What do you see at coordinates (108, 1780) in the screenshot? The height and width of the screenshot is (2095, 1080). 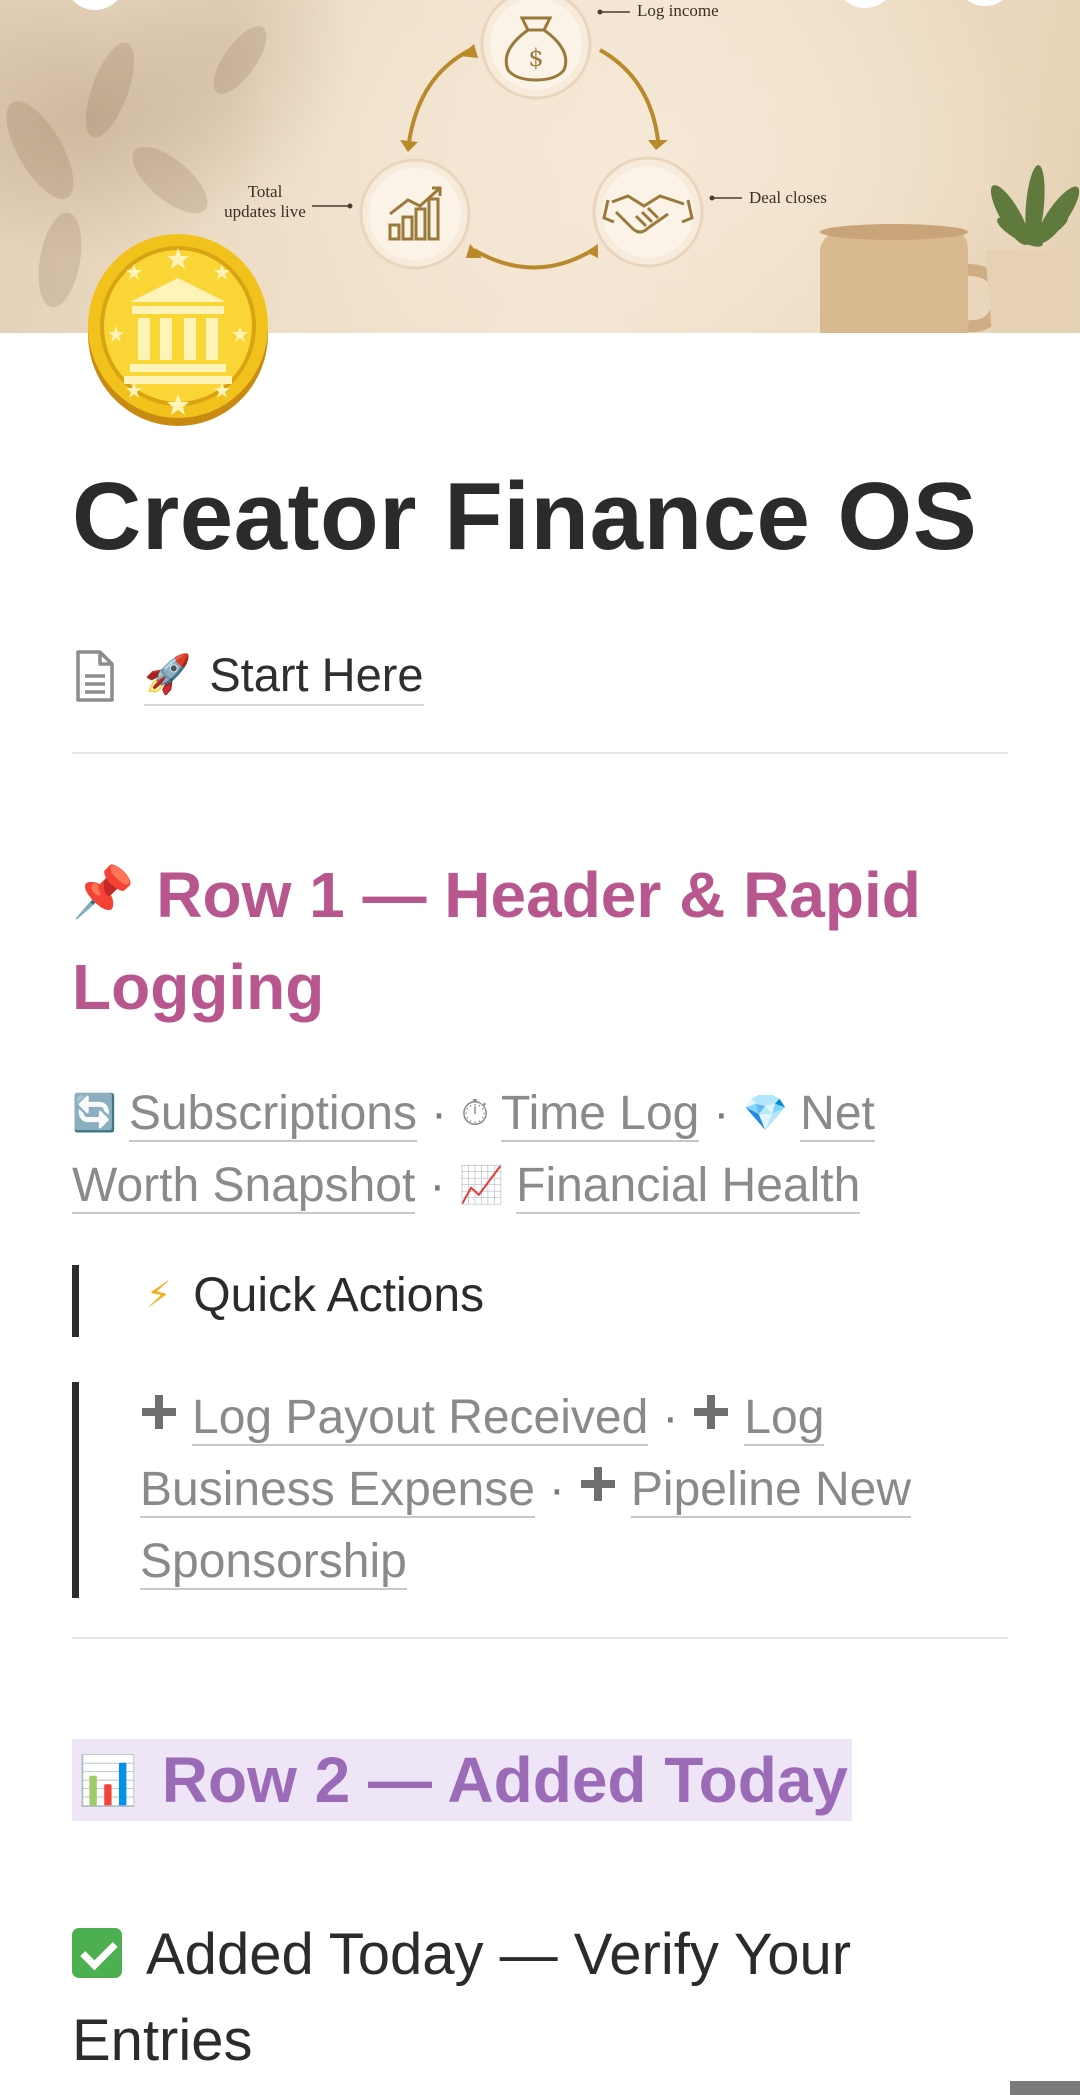 I see `bar-chart-icon: 📊` at bounding box center [108, 1780].